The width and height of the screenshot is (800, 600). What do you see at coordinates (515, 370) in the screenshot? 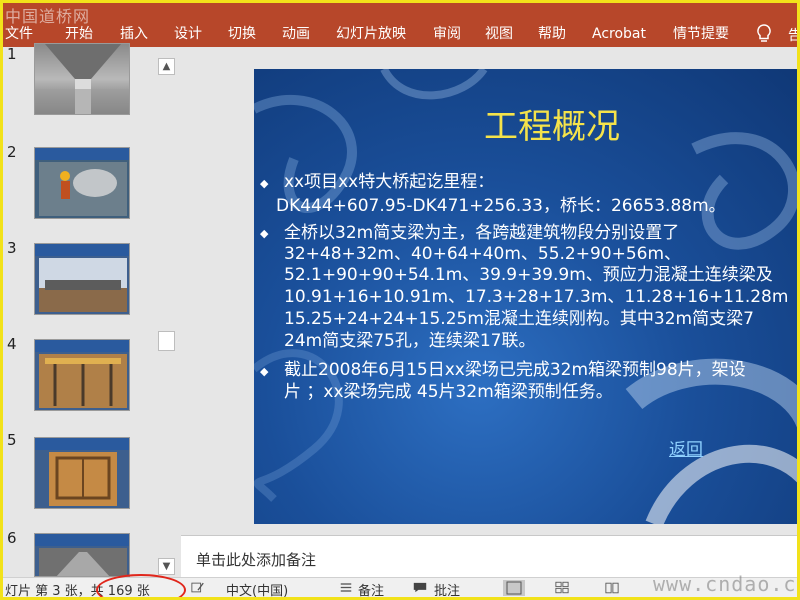
I see `bullet-3-line-1: 截止2008年6月15日xx梁场已完成32m箱梁预制98片，架设` at bounding box center [515, 370].